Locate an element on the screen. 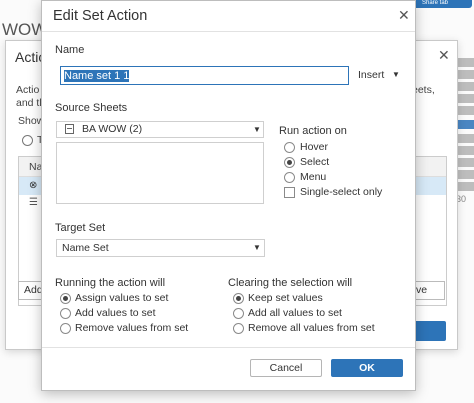 The width and height of the screenshot is (474, 403). run-action-on-label: Run action on is located at coordinates (313, 131).